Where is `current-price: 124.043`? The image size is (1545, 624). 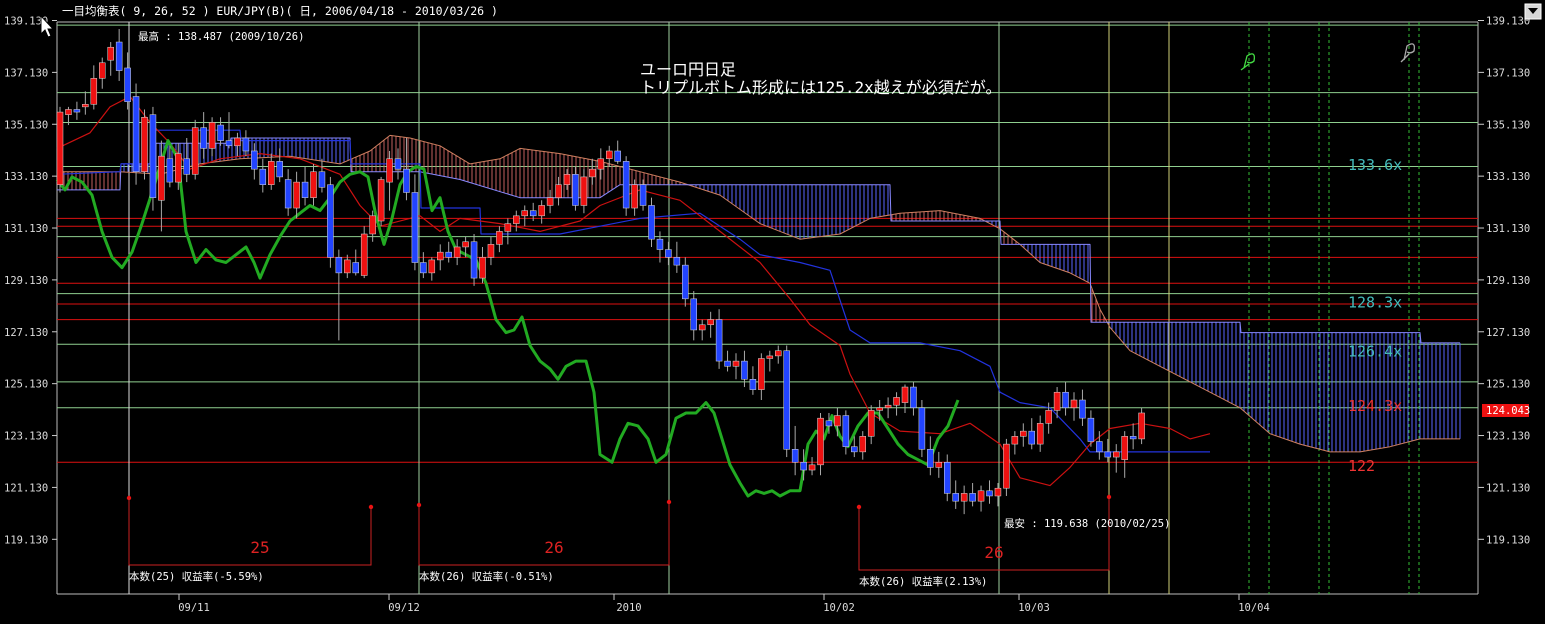
current-price: 124.043 is located at coordinates (1508, 411).